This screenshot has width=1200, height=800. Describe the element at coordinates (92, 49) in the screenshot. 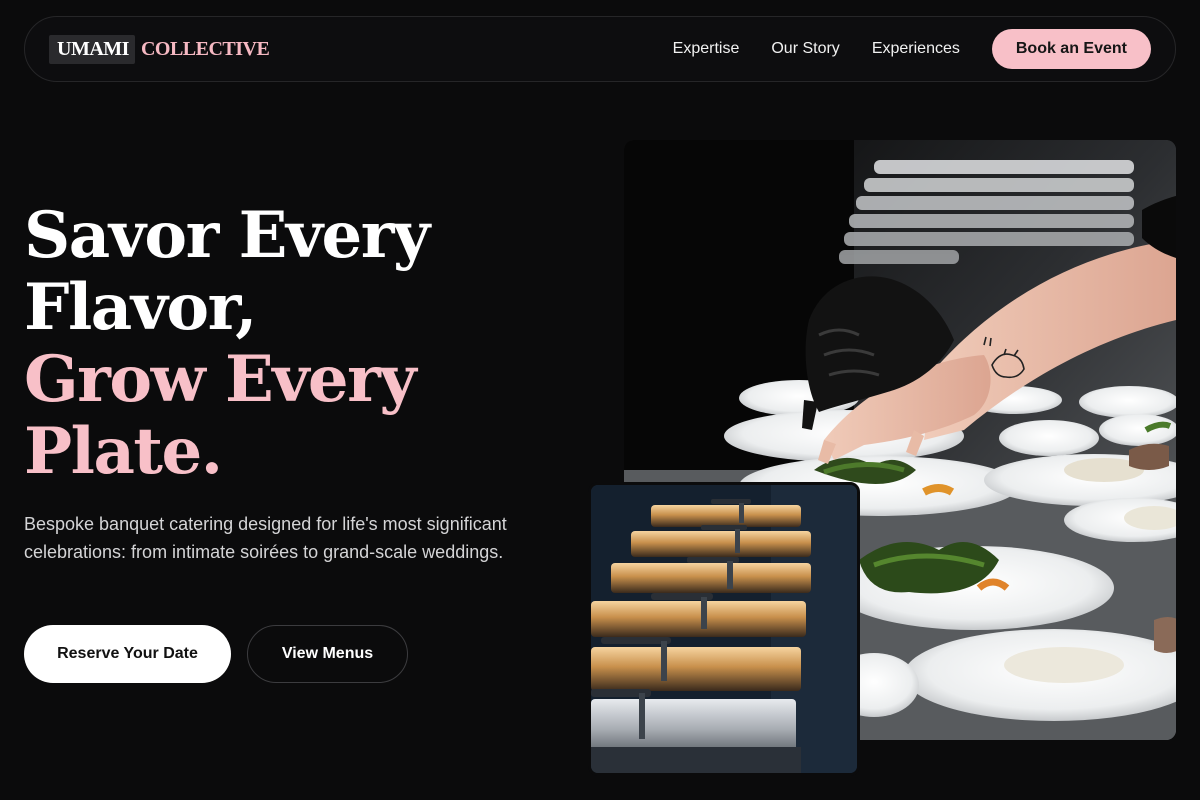

I see `logo-primary-text: UMAMI` at that location.